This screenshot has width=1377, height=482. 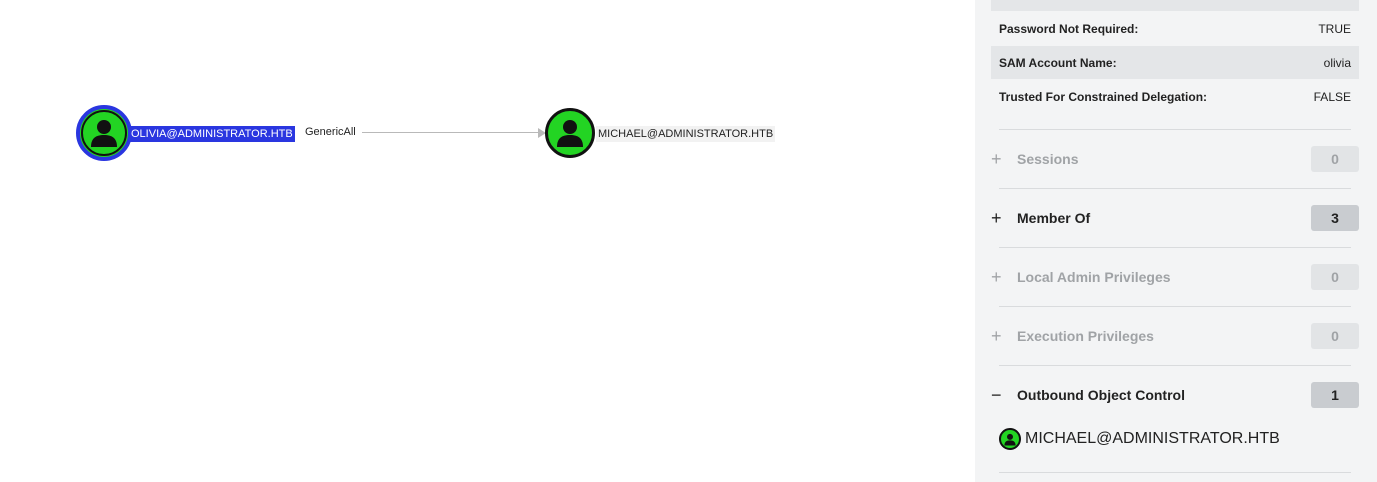 I want to click on section-member-of: + Member Of 3, so click(x=1175, y=218).